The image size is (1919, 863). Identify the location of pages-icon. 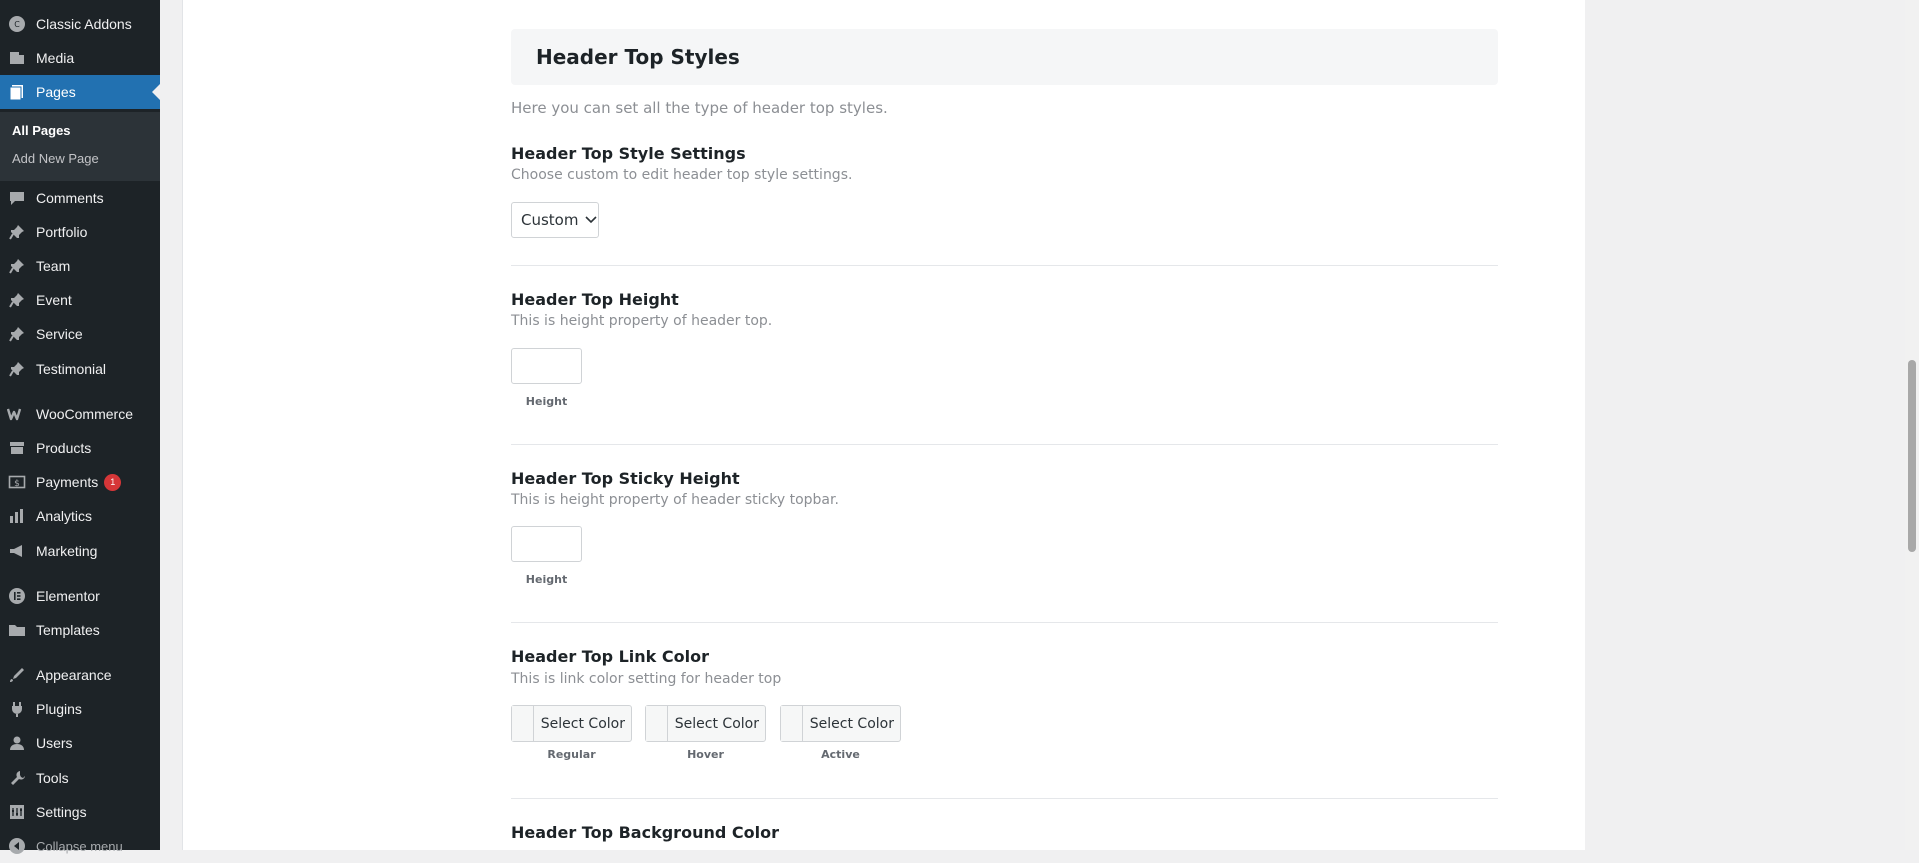
(17, 92).